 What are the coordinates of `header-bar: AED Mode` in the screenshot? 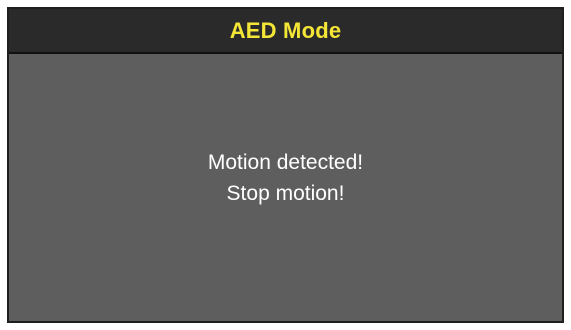 It's located at (285, 31).